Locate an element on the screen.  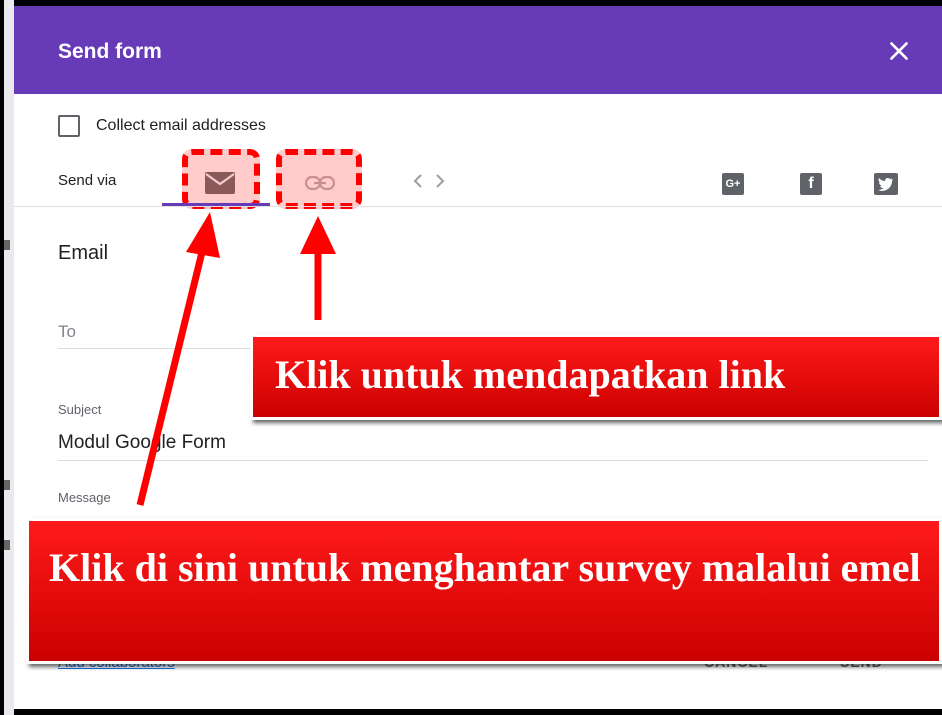
google-plus-icon: G+ is located at coordinates (733, 184).